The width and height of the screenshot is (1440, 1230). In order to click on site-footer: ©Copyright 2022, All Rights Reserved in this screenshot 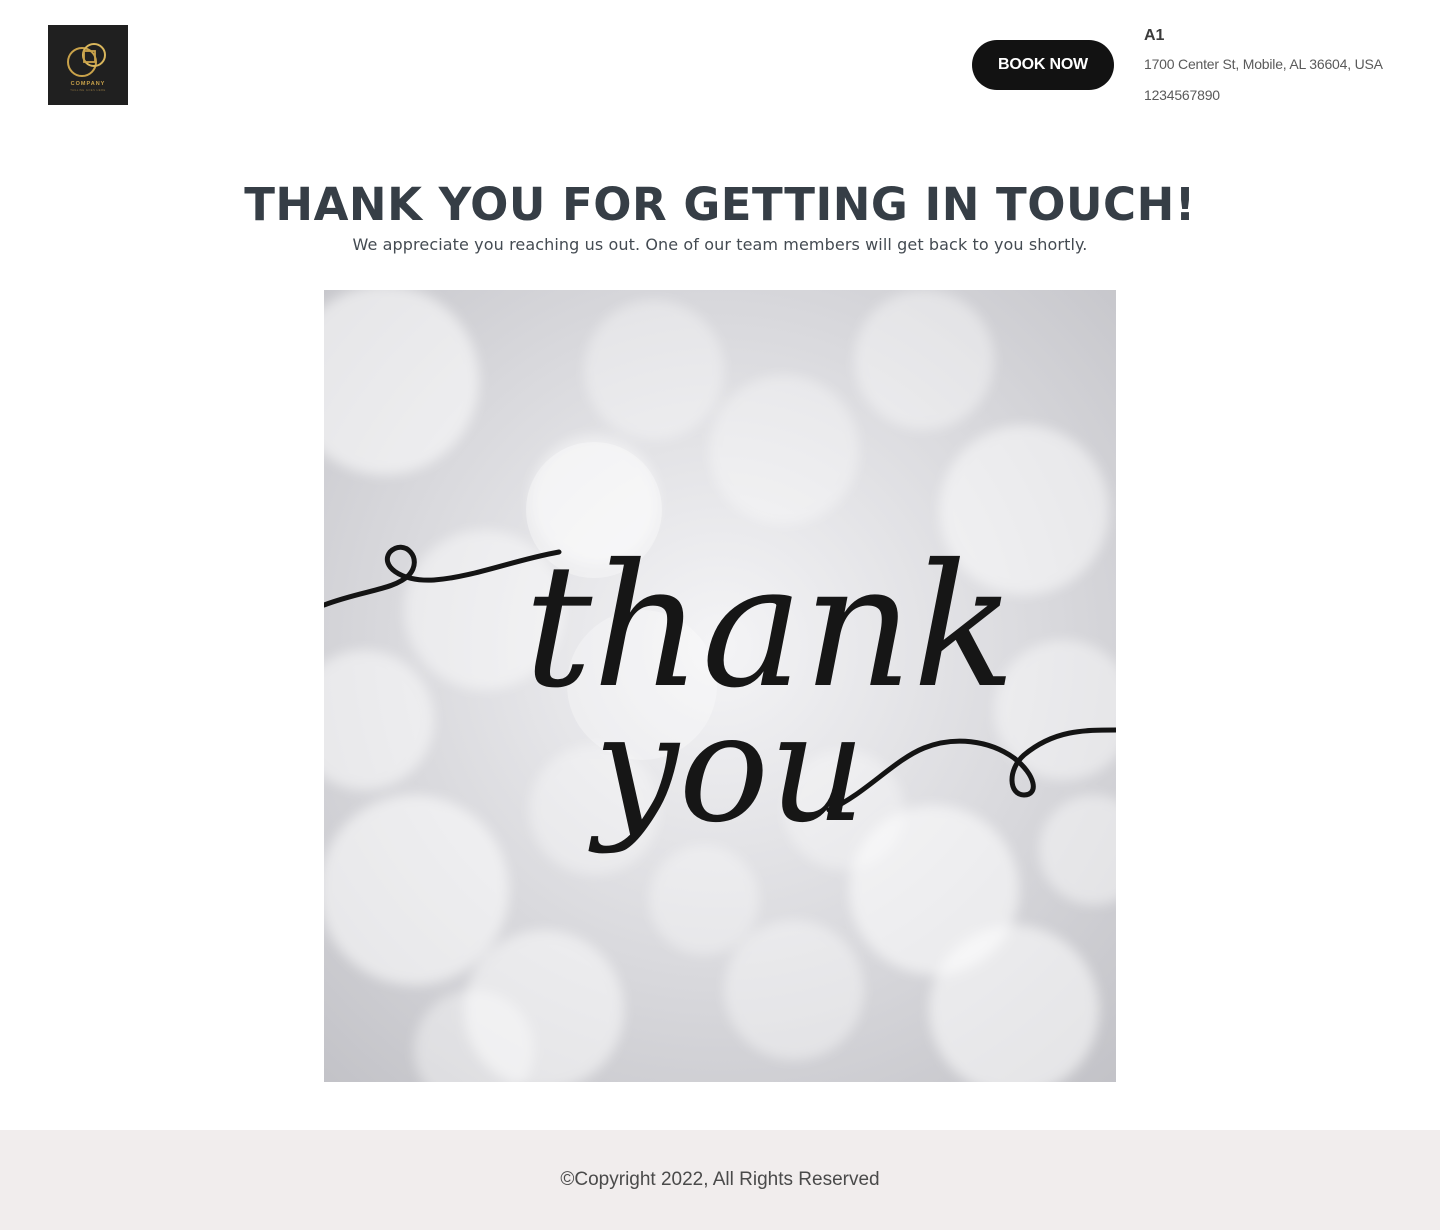, I will do `click(720, 1180)`.